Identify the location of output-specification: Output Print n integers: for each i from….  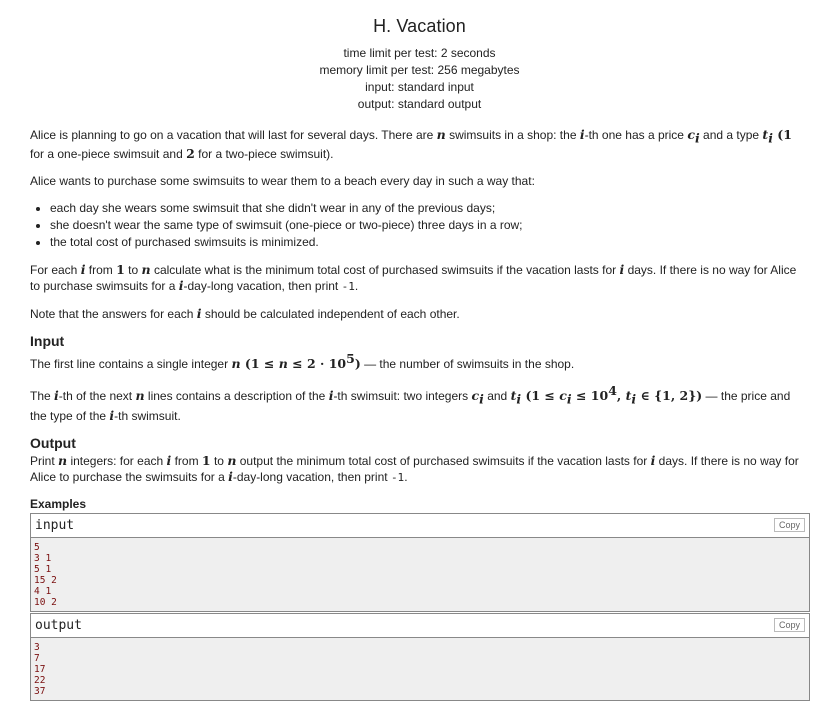
(419, 460).